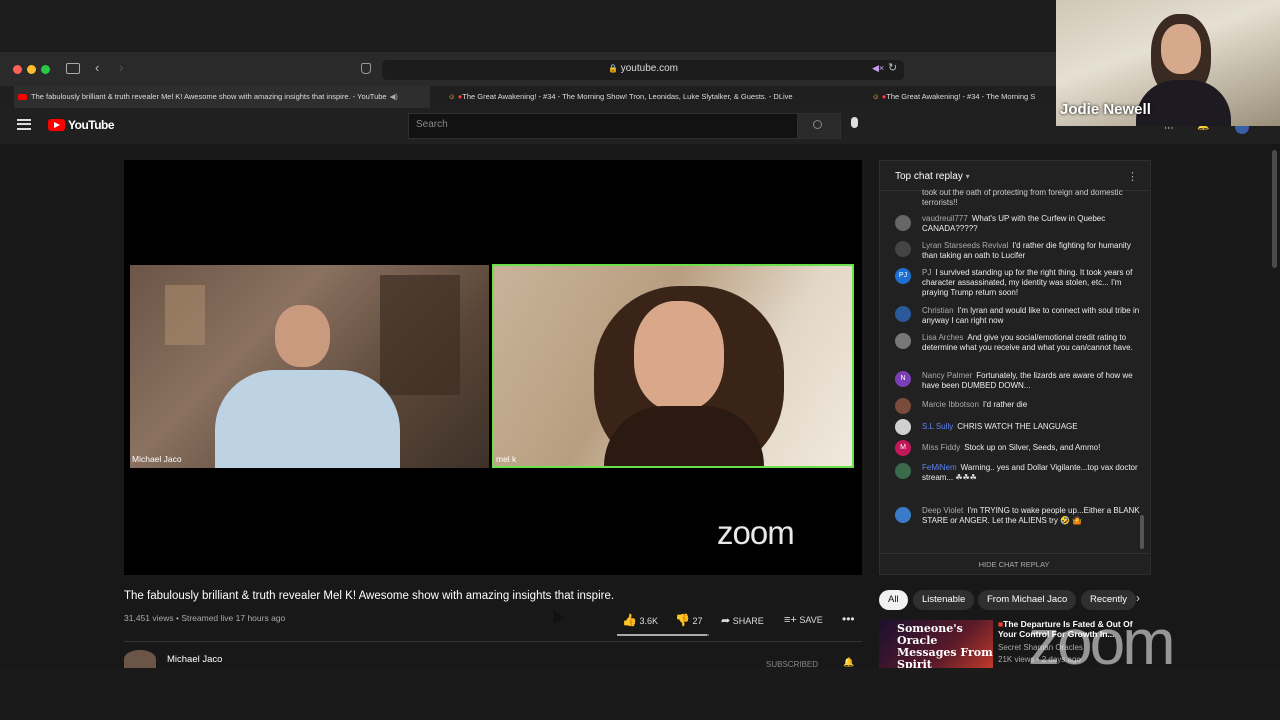 The height and width of the screenshot is (720, 1280). Describe the element at coordinates (1000, 426) in the screenshot. I see `chat-message: S.L Sully CHRIS WATCH THE LANGUAGE` at that location.